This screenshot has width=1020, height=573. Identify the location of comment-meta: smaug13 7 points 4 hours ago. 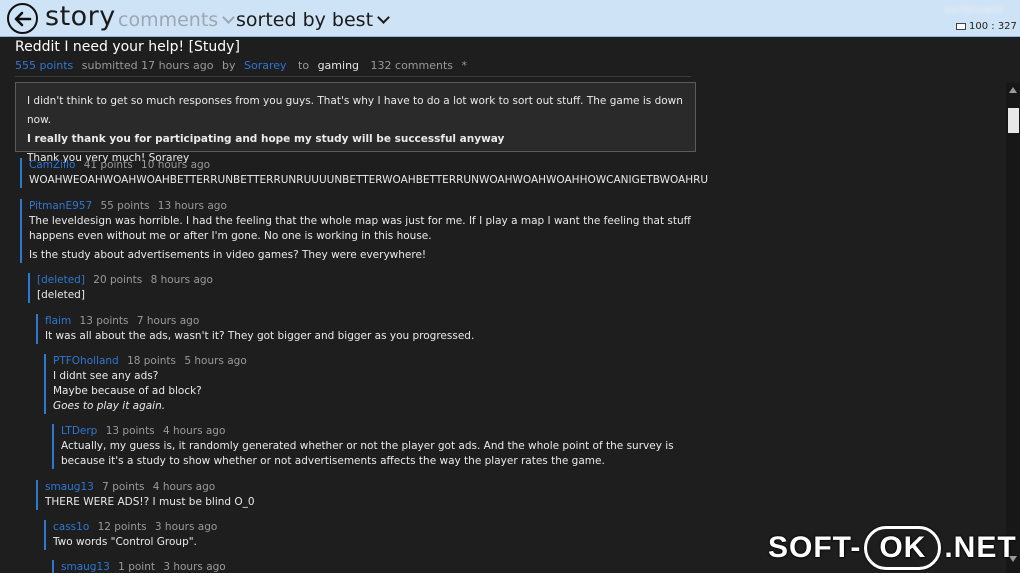
(376, 487).